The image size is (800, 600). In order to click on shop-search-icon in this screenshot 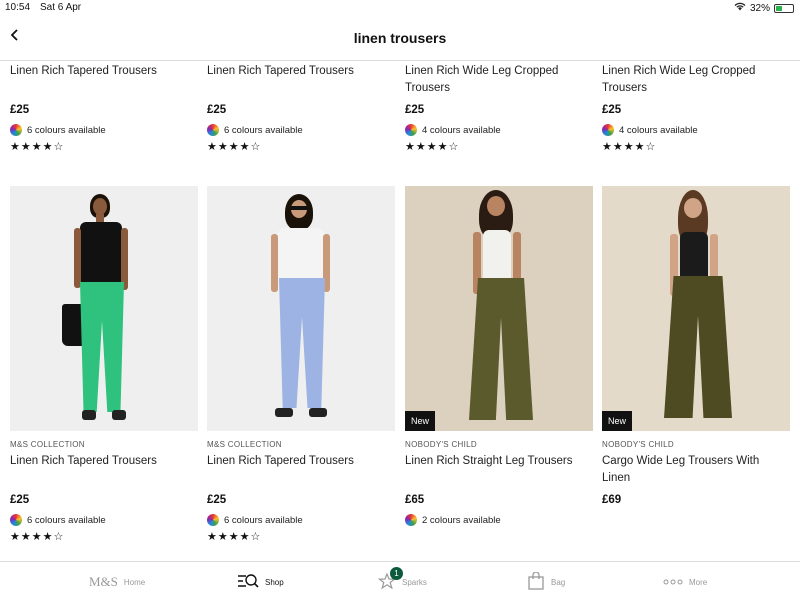, I will do `click(248, 582)`.